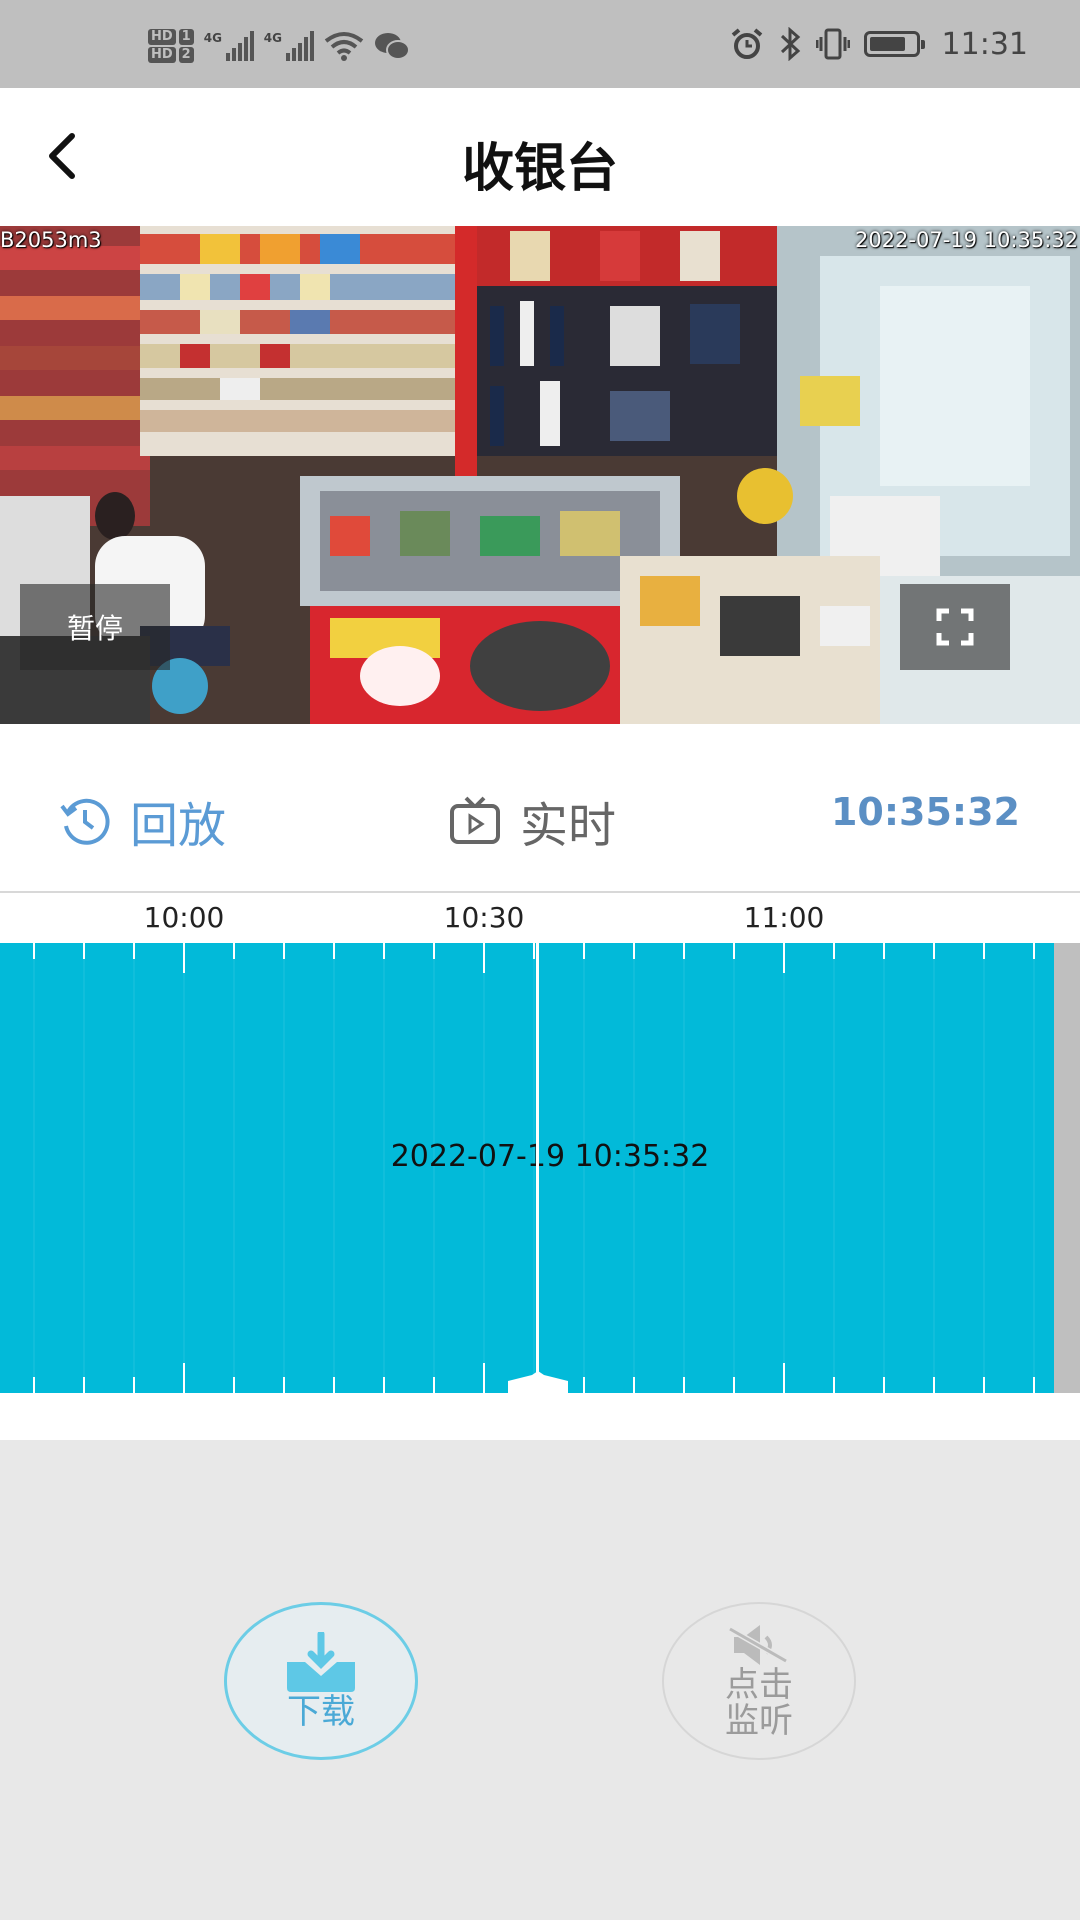  I want to click on mode-bar: 回放 实时 10:35:32, so click(540, 808).